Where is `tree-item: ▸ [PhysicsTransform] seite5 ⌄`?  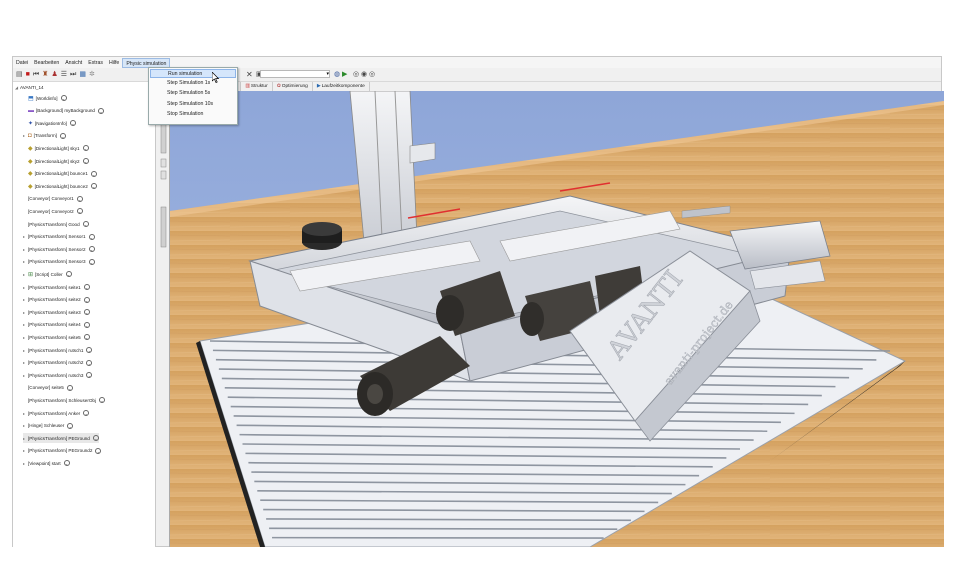 tree-item: ▸ [PhysicsTransform] seite5 ⌄ is located at coordinates (56, 337).